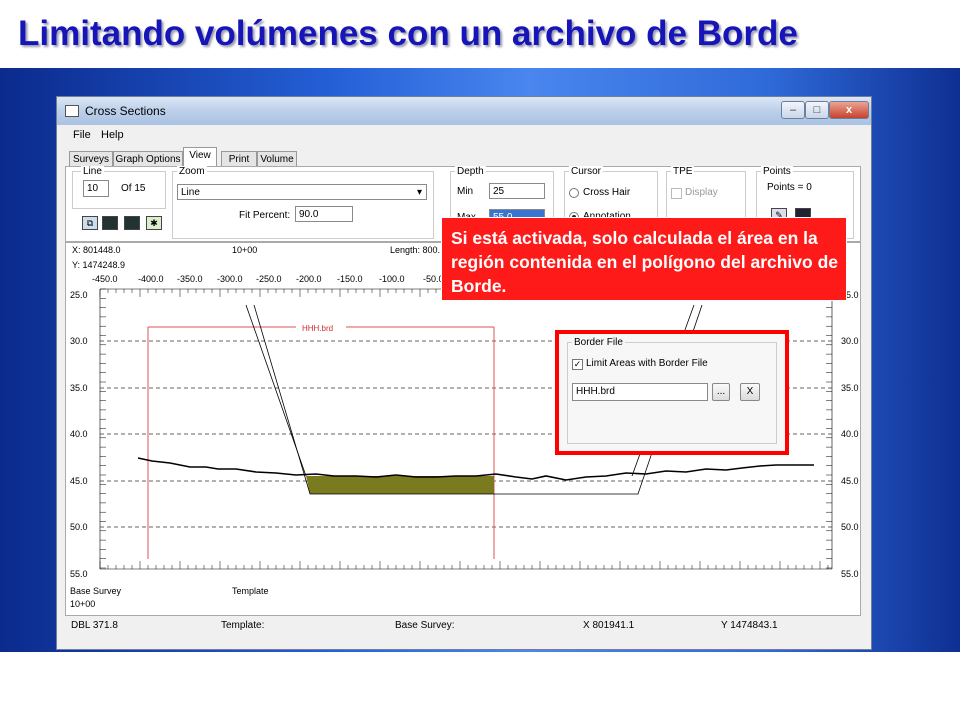 This screenshot has height=720, width=960. Describe the element at coordinates (640, 392) in the screenshot. I see `border-file-input: HHH.brd` at that location.